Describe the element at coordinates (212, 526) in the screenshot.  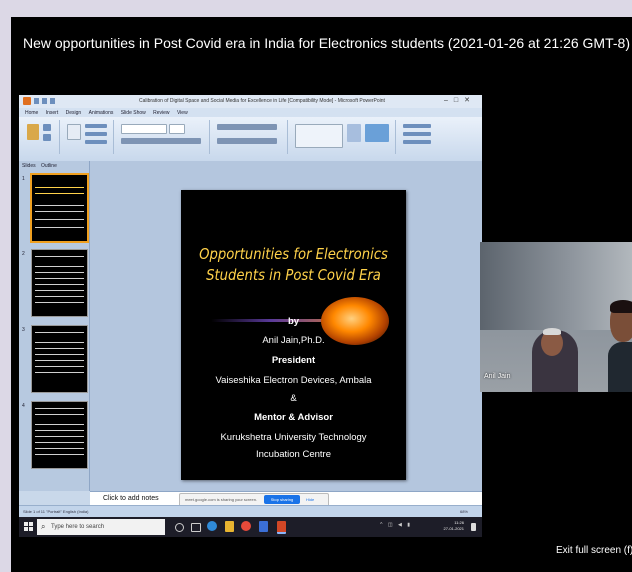
I see `edge-icon` at that location.